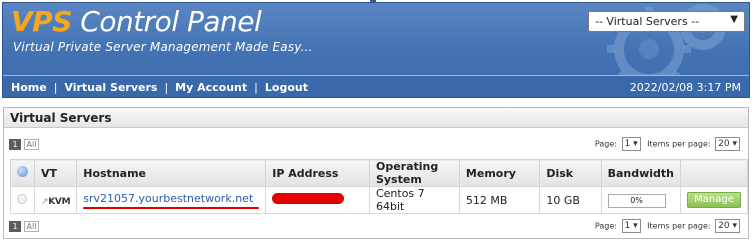 The width and height of the screenshot is (752, 240). I want to click on panel-title: Virtual Servers, so click(376, 118).